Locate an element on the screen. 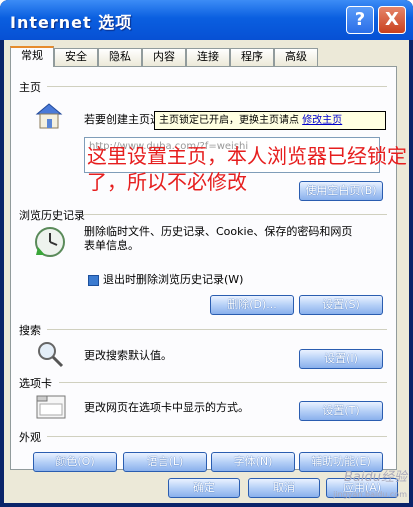 The image size is (413, 507). tabs-settings-button: 设置(T) is located at coordinates (341, 411).